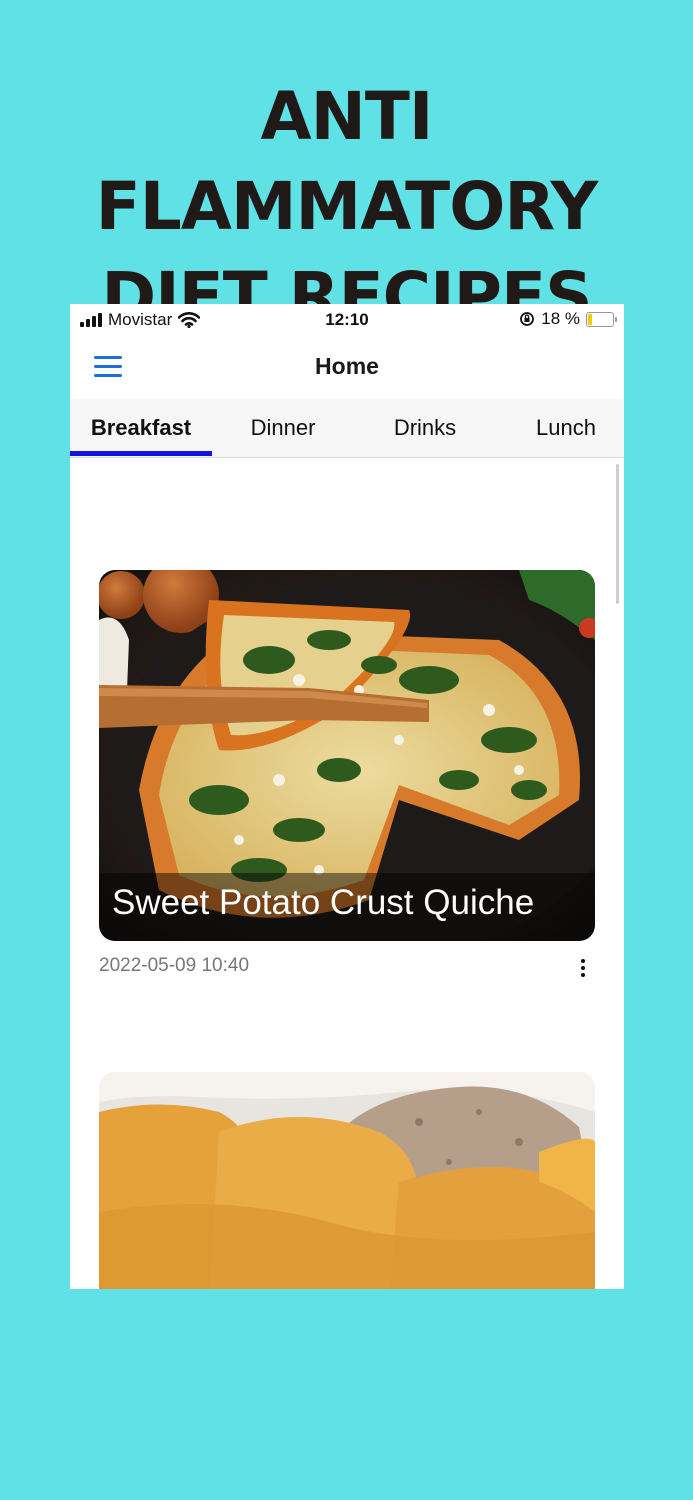 The image size is (693, 1500). I want to click on headline-line-1: ANTI FLAMMATORY, so click(347, 161).